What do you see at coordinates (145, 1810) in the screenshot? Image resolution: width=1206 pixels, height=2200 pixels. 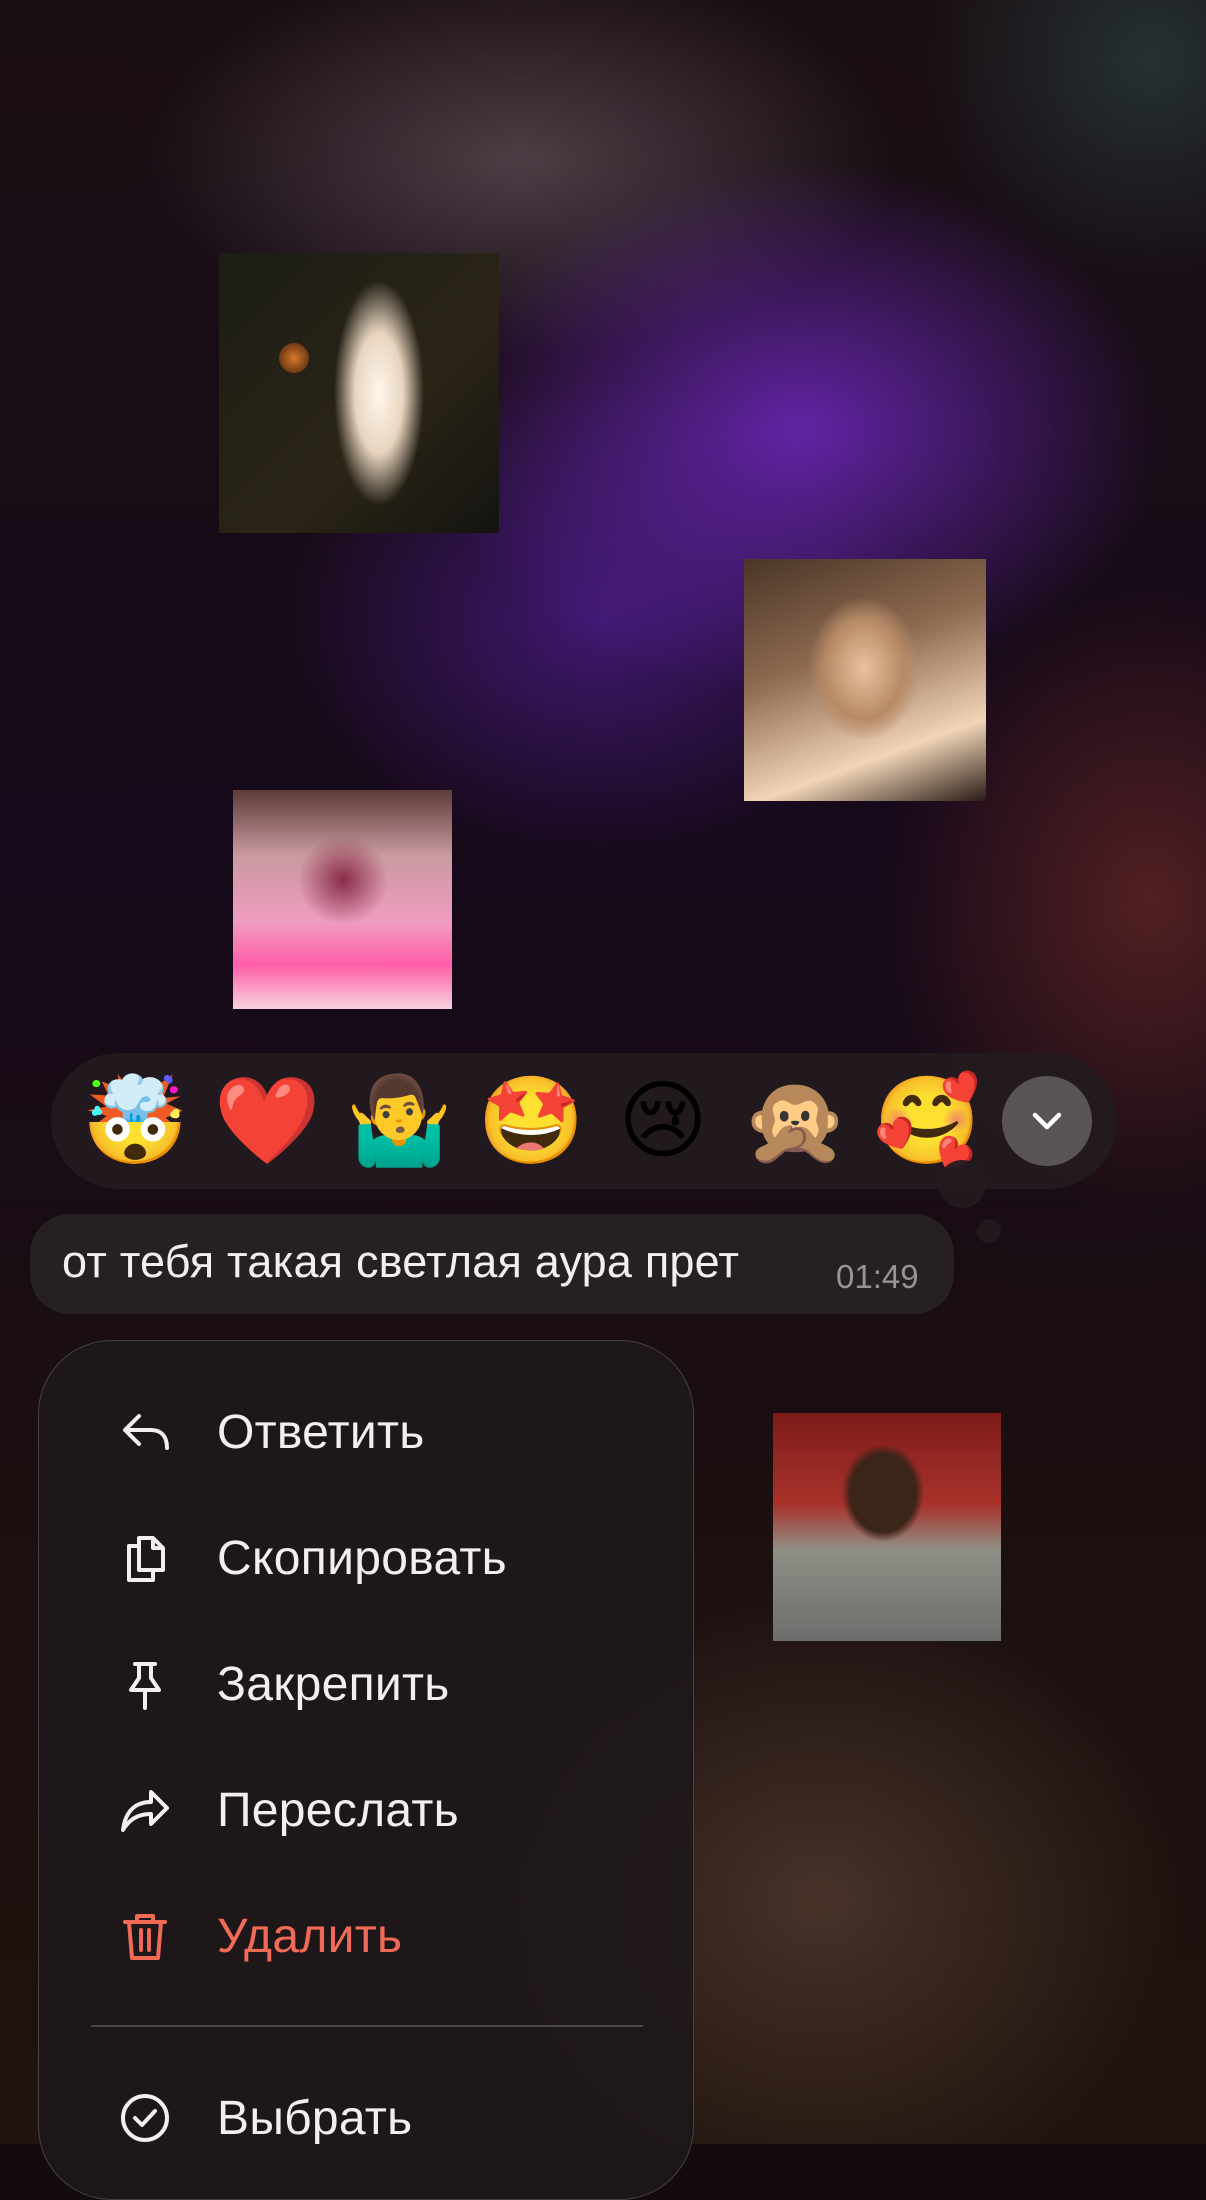 I see `forward-icon` at bounding box center [145, 1810].